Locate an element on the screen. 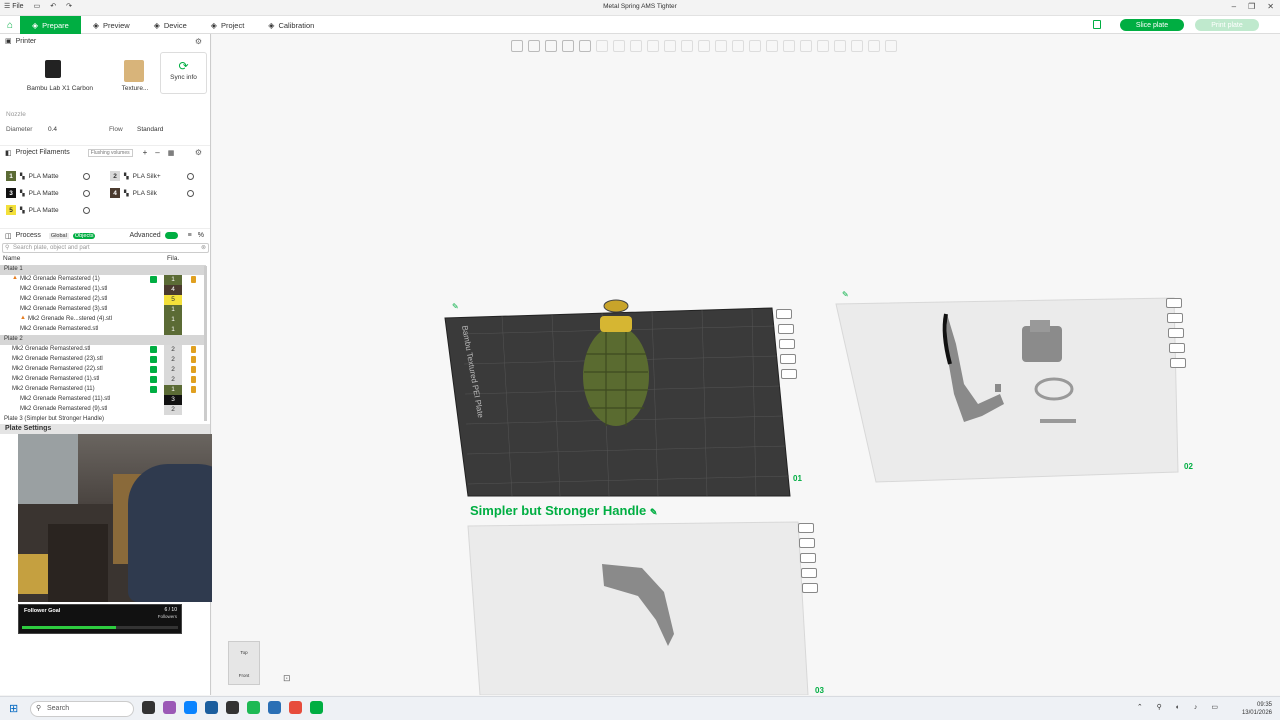 The image size is (1280, 720). object-row: Mk2 Grenade Remastered (23).stl 2 is located at coordinates (103, 360).